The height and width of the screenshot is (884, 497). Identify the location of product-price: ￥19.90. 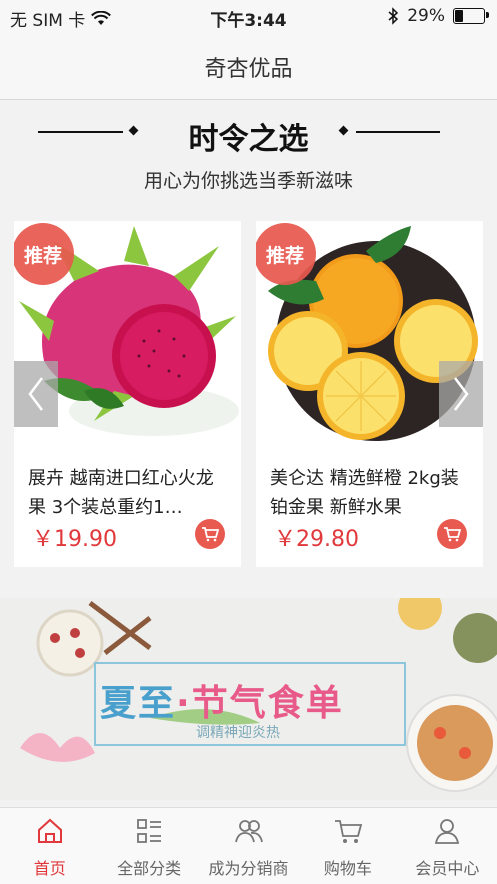
(74, 539).